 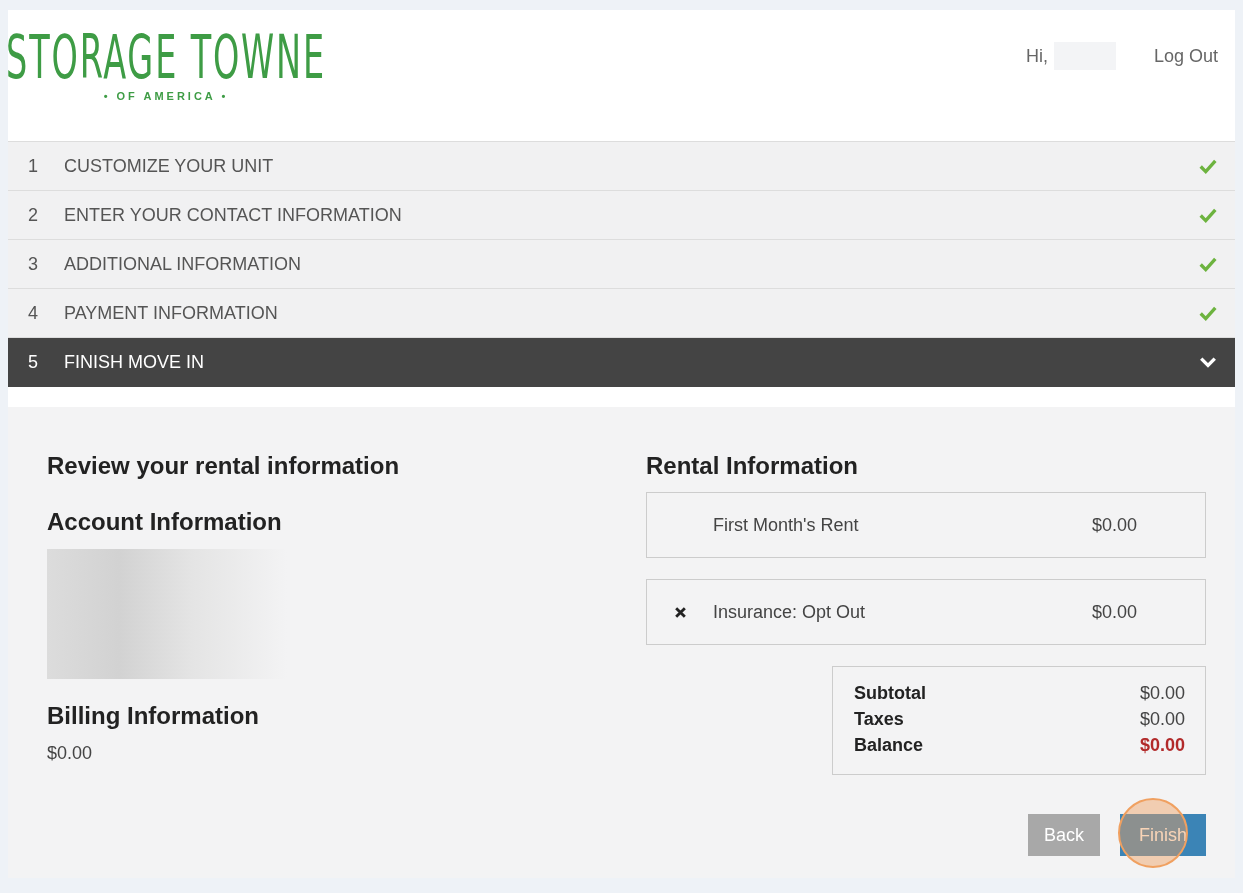 What do you see at coordinates (164, 522) in the screenshot?
I see `section-heading: Account Information` at bounding box center [164, 522].